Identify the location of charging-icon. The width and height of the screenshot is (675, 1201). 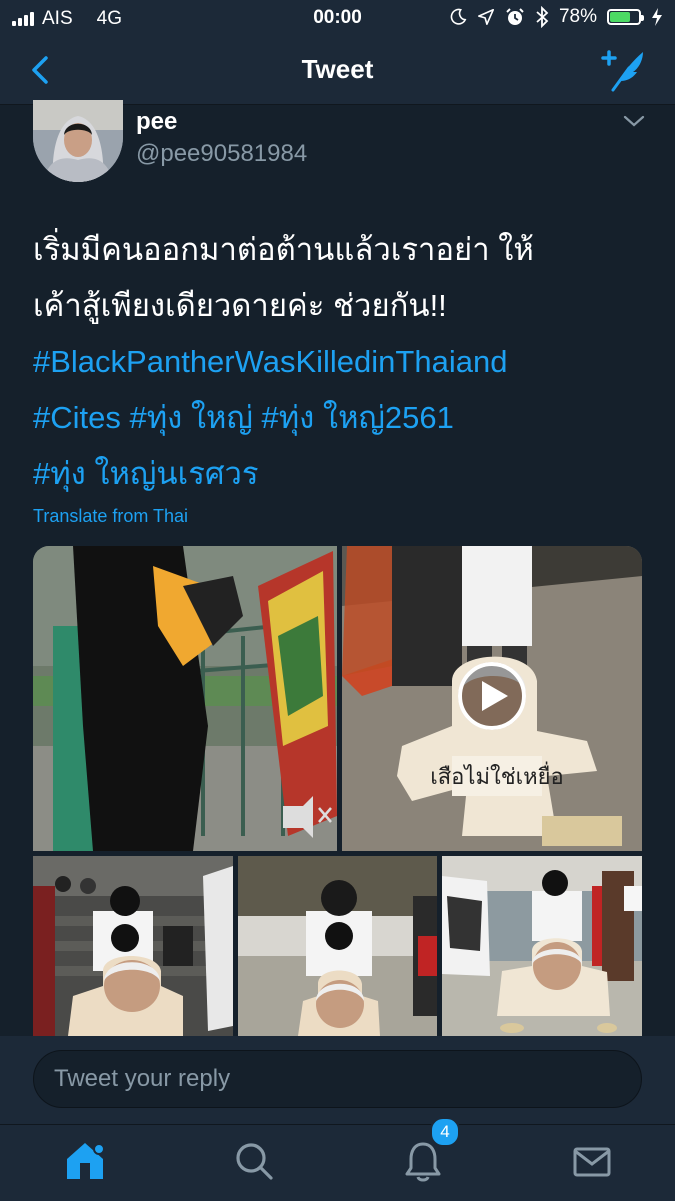
(657, 17).